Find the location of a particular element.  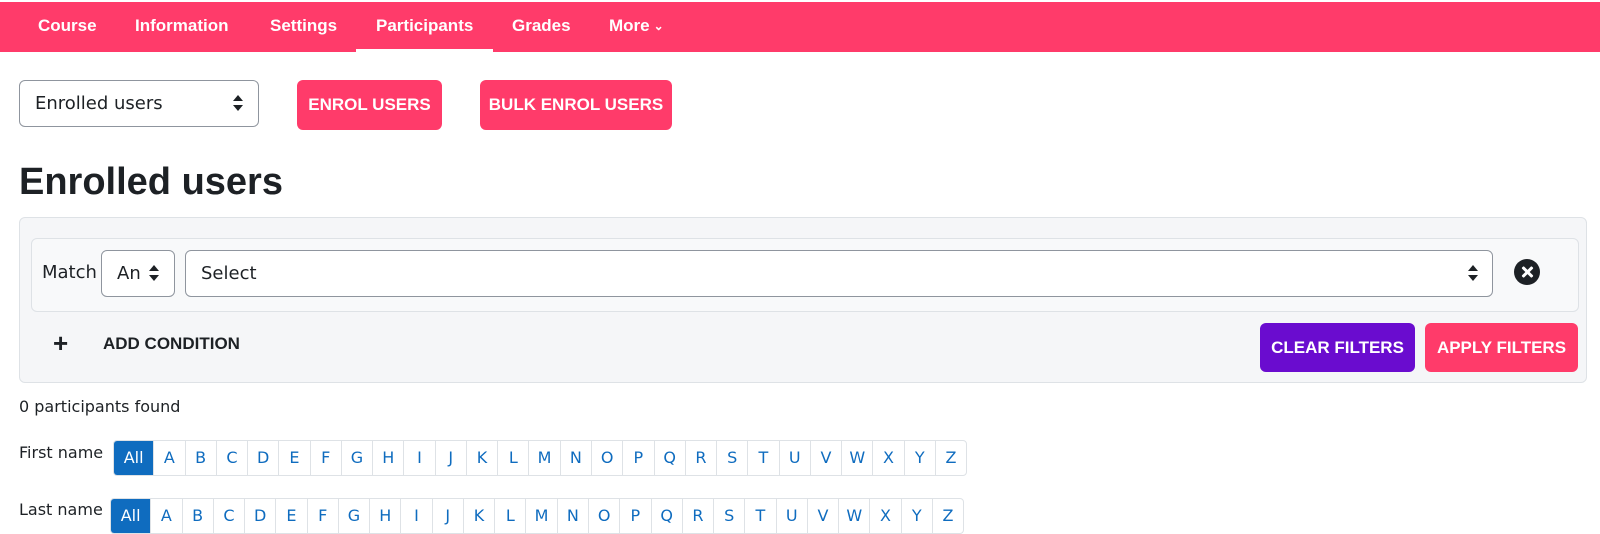

last-name-initial-d: D is located at coordinates (259, 516).